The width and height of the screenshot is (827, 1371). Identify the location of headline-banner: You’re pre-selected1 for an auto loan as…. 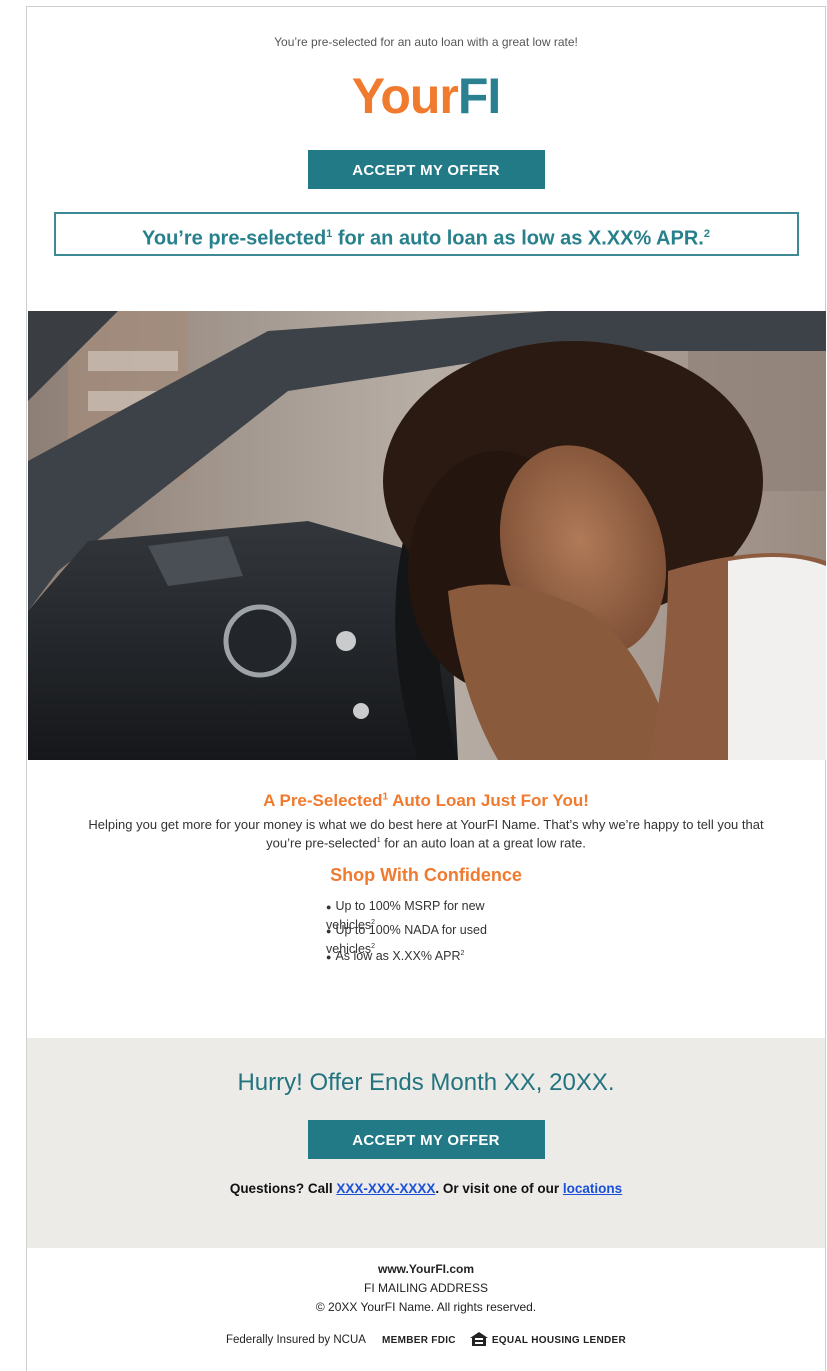
(426, 234).